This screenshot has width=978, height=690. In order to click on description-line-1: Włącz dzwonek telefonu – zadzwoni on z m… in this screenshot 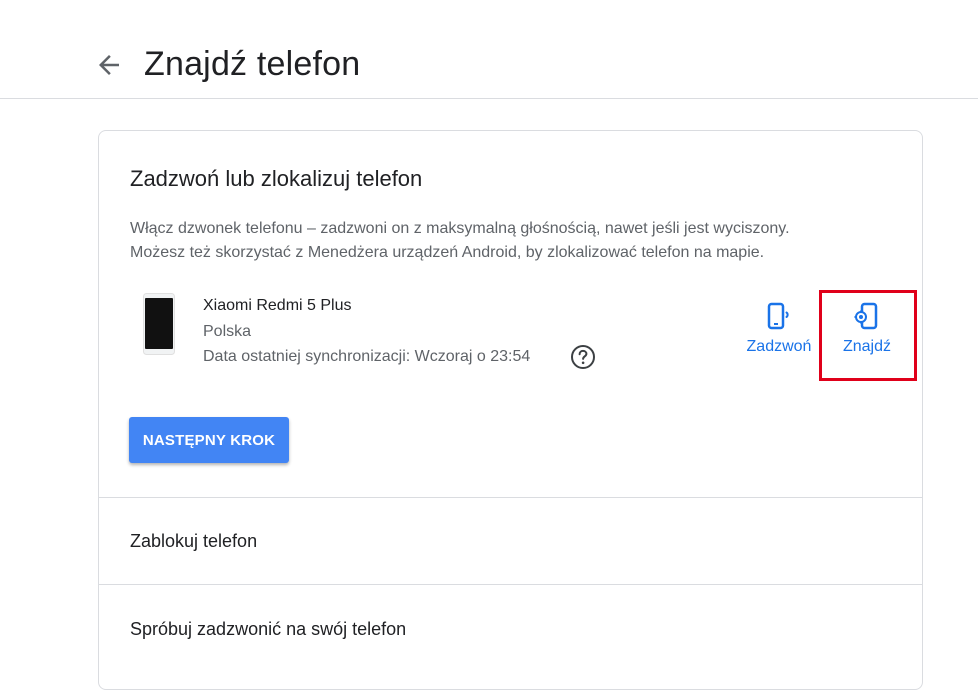, I will do `click(460, 228)`.